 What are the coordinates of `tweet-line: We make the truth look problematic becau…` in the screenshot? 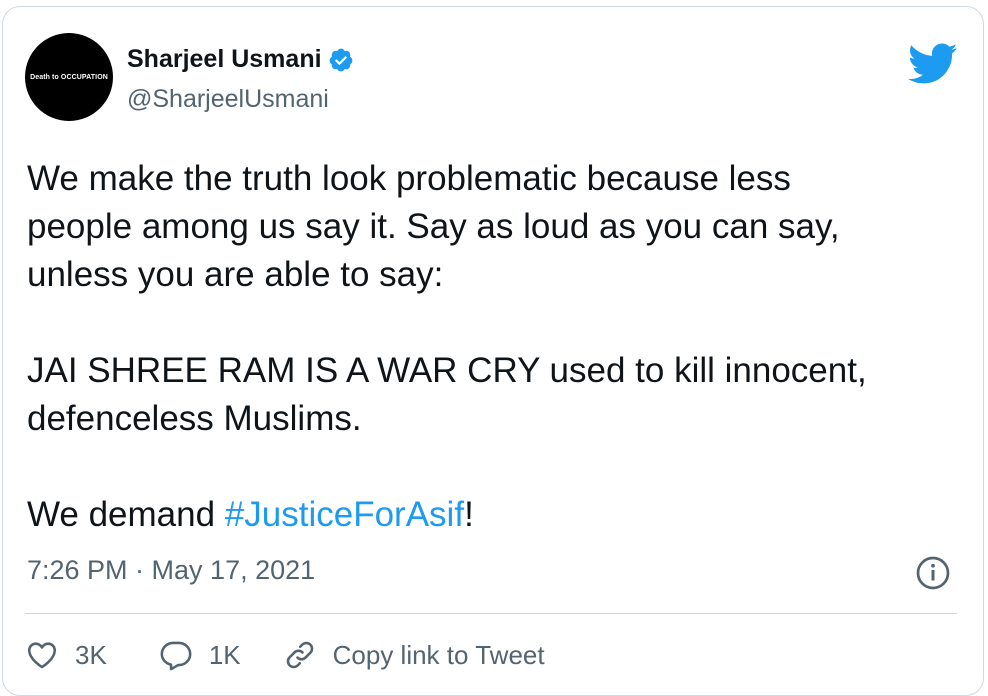 It's located at (409, 178).